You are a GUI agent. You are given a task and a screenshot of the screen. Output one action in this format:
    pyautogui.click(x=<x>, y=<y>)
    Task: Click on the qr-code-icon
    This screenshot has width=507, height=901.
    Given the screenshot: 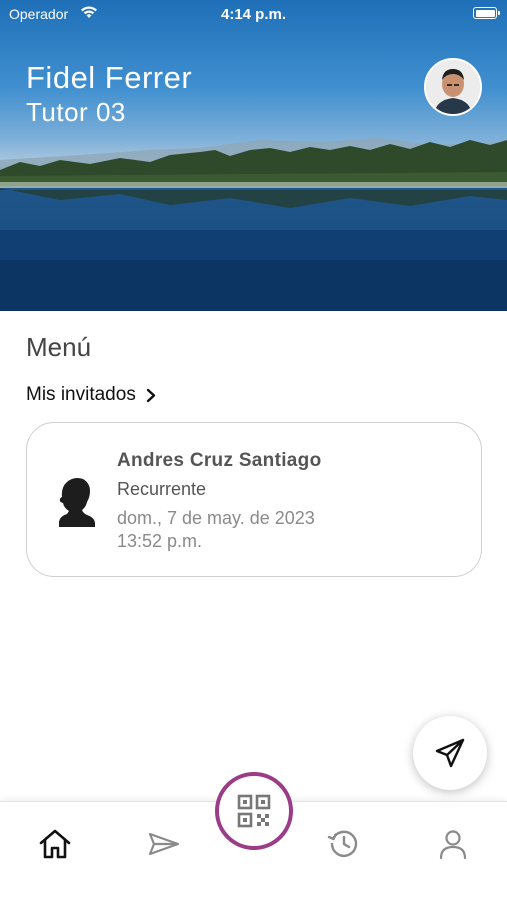 What is the action you would take?
    pyautogui.click(x=254, y=811)
    